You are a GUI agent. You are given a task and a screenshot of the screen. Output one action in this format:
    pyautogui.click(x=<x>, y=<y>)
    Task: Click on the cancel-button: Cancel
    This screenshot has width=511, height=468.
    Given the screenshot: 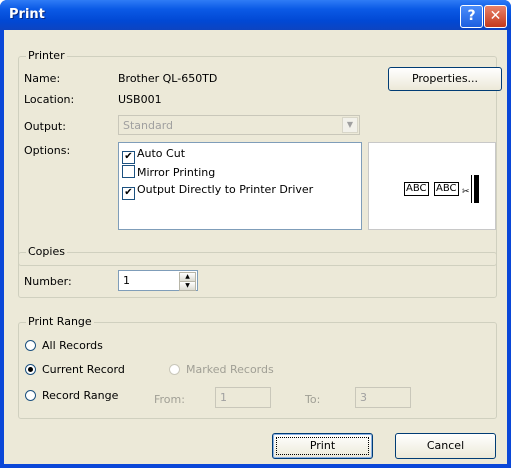 What is the action you would take?
    pyautogui.click(x=445, y=446)
    